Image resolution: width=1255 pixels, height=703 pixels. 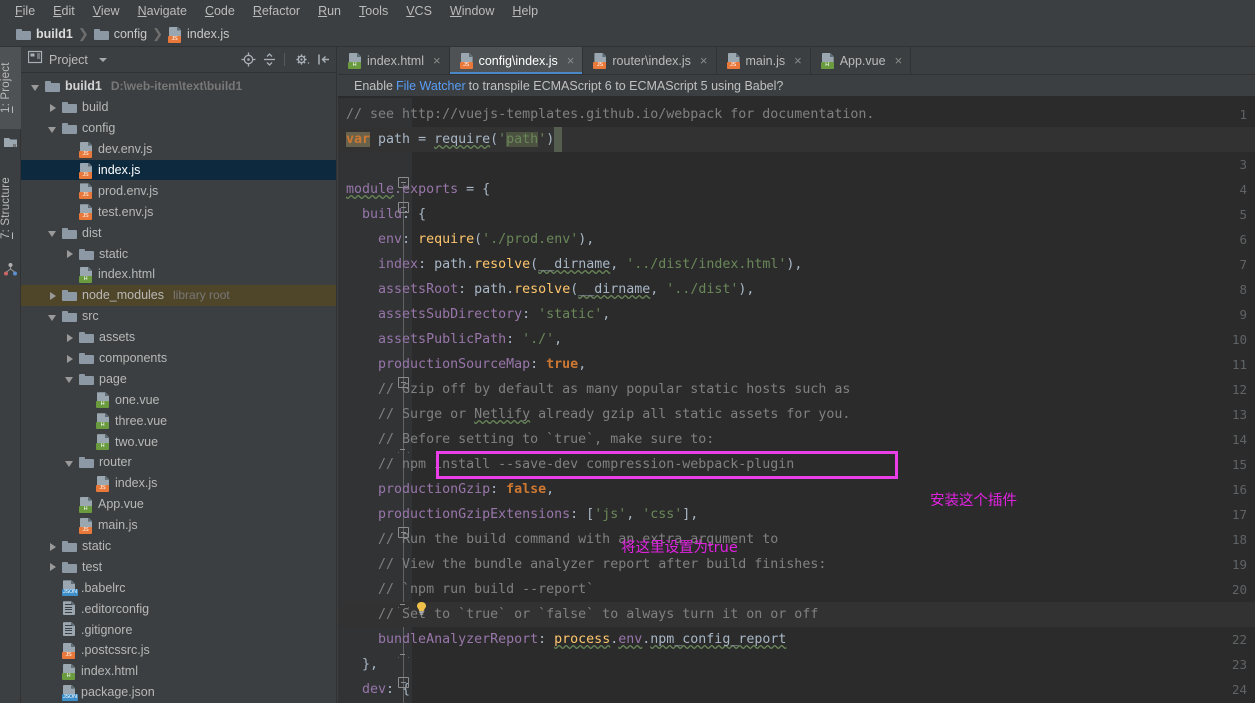 I want to click on editor-tab-index-html: Hindex.html ×, so click(x=394, y=60).